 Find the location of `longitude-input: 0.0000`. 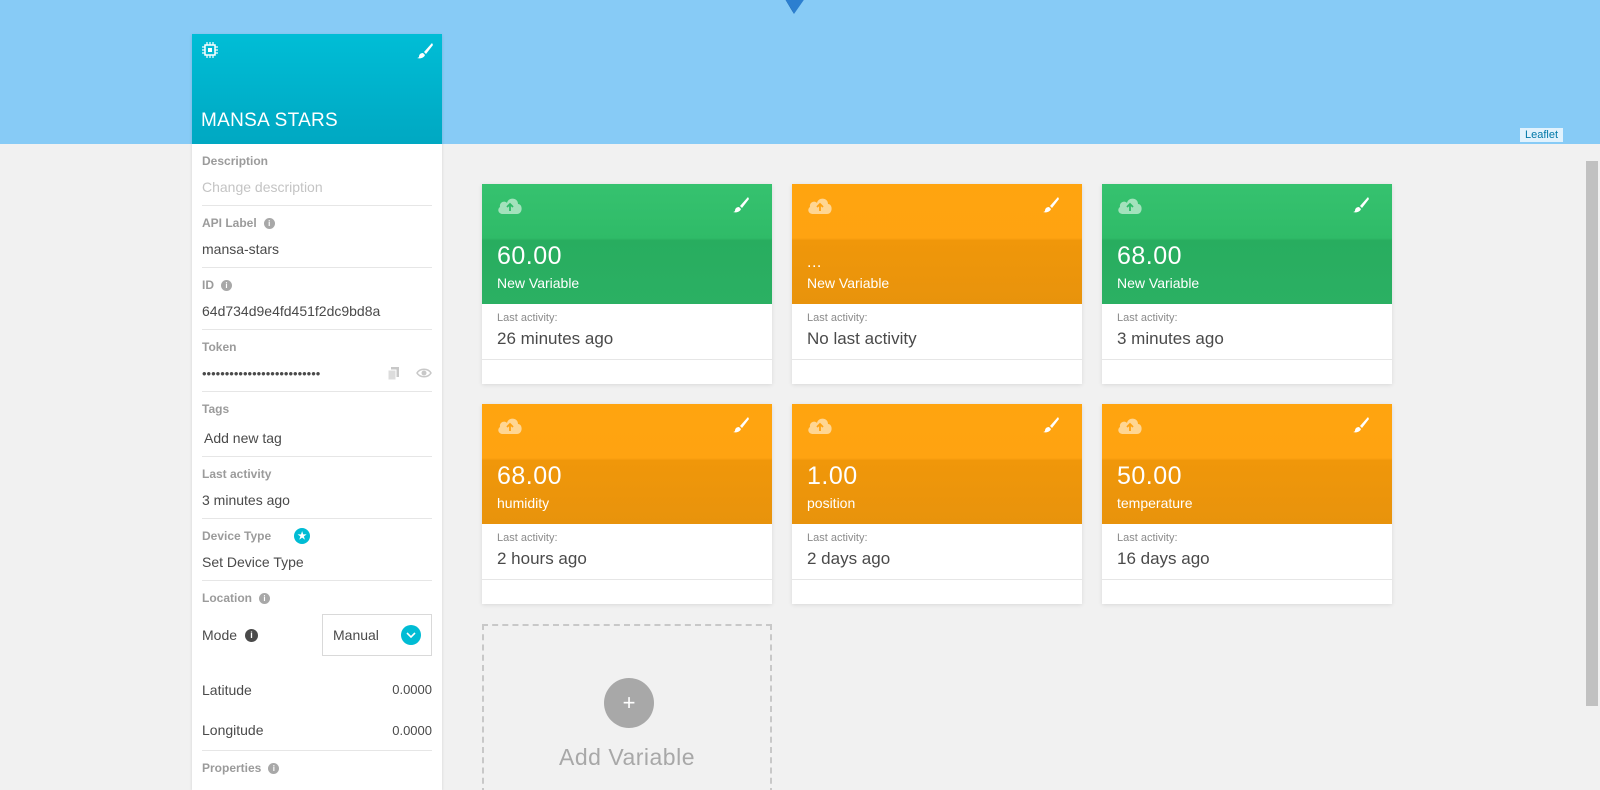

longitude-input: 0.0000 is located at coordinates (412, 730).